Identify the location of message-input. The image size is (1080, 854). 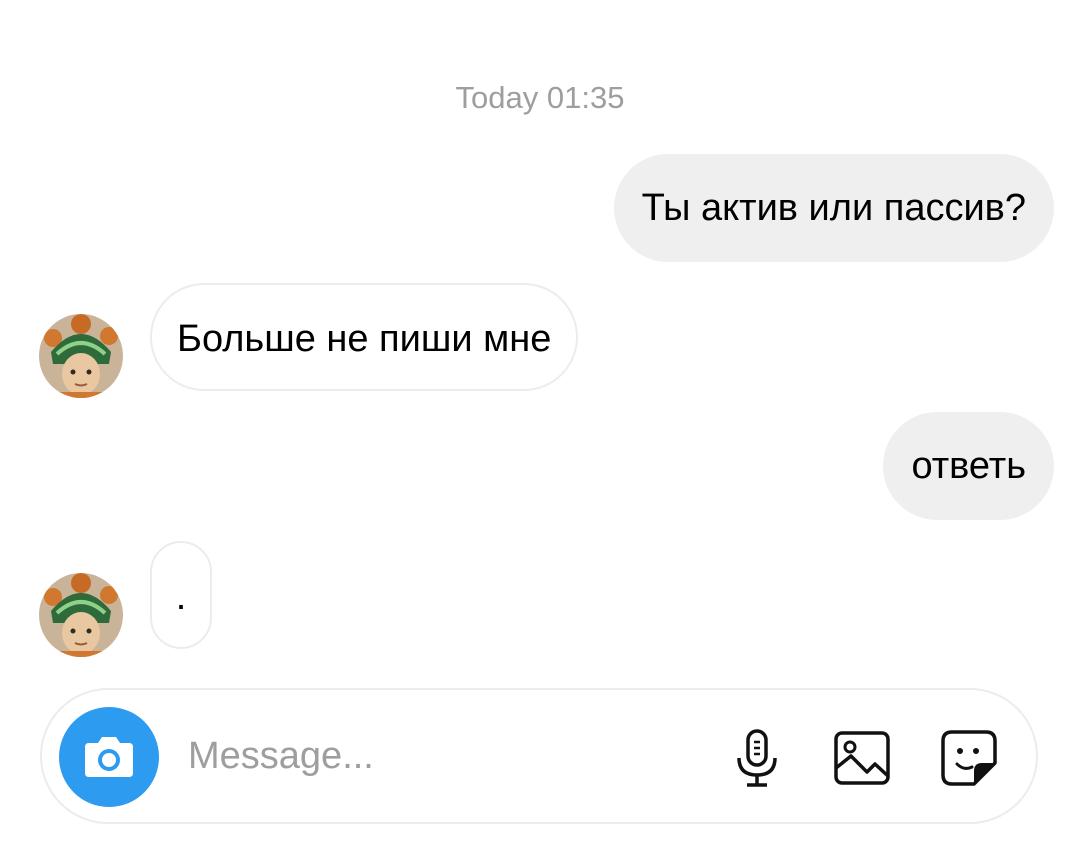
(438, 756).